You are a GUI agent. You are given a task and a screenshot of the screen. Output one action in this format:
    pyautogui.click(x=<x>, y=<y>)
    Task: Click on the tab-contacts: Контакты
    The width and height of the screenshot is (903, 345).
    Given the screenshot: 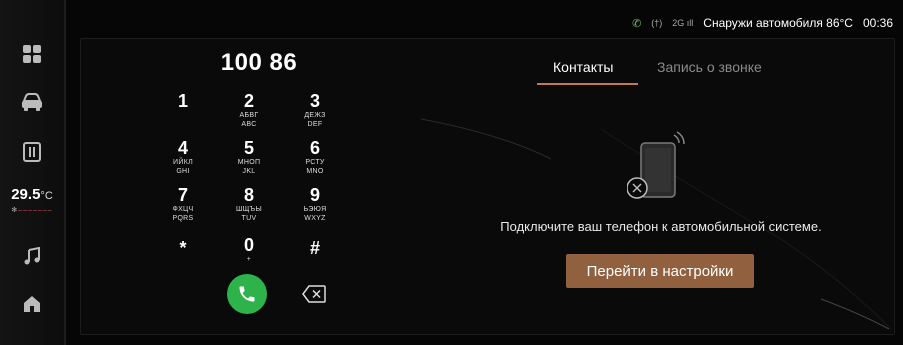 What is the action you would take?
    pyautogui.click(x=583, y=67)
    